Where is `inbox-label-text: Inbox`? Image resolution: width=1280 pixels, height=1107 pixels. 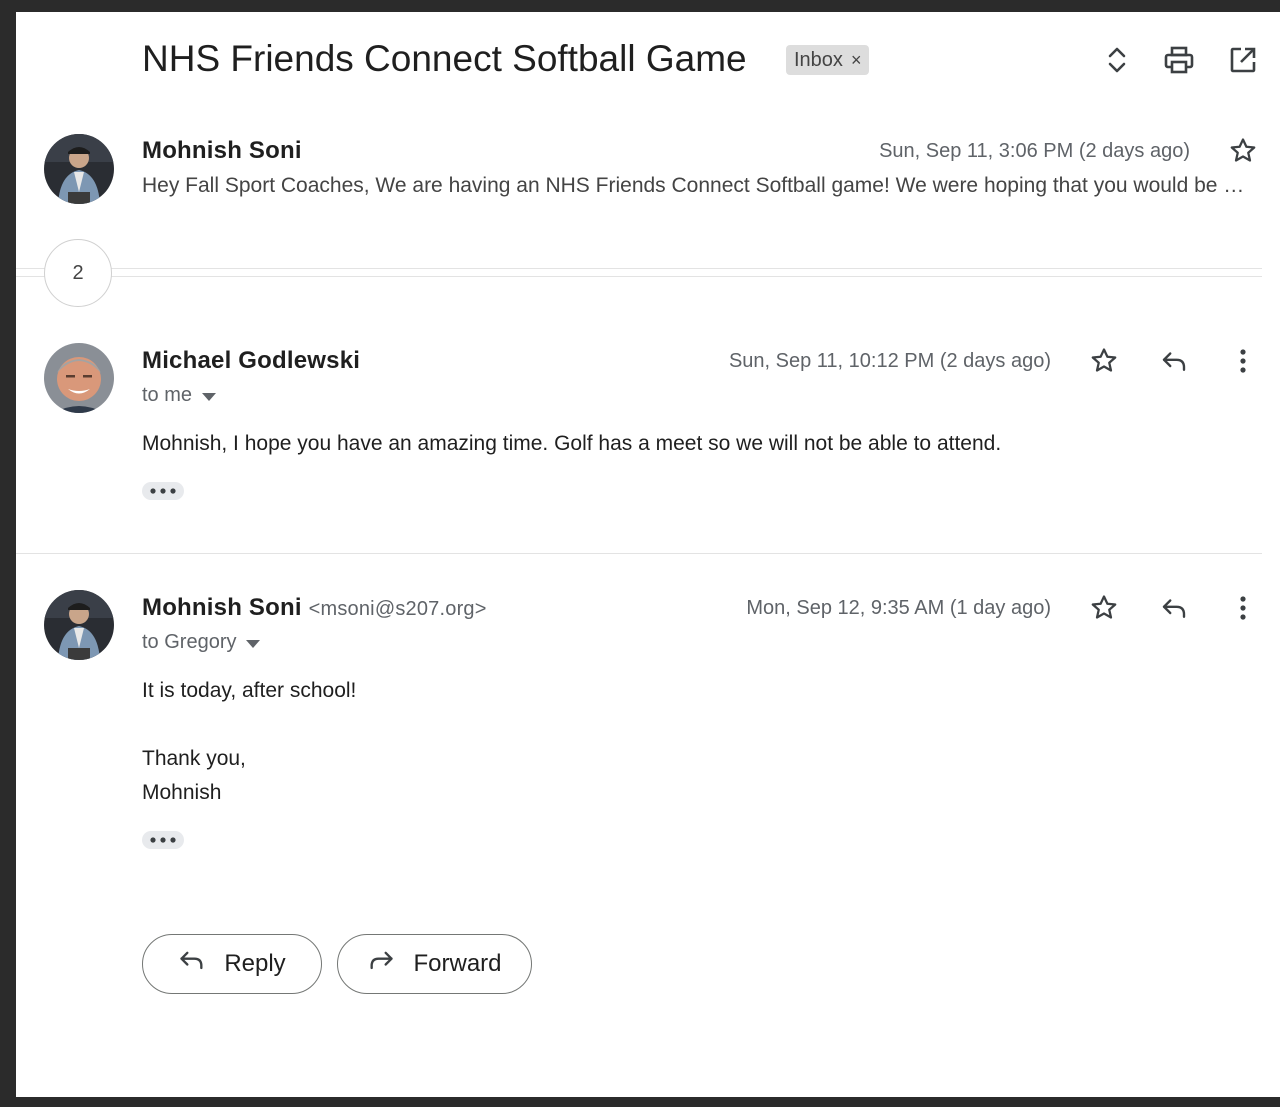 inbox-label-text: Inbox is located at coordinates (818, 59).